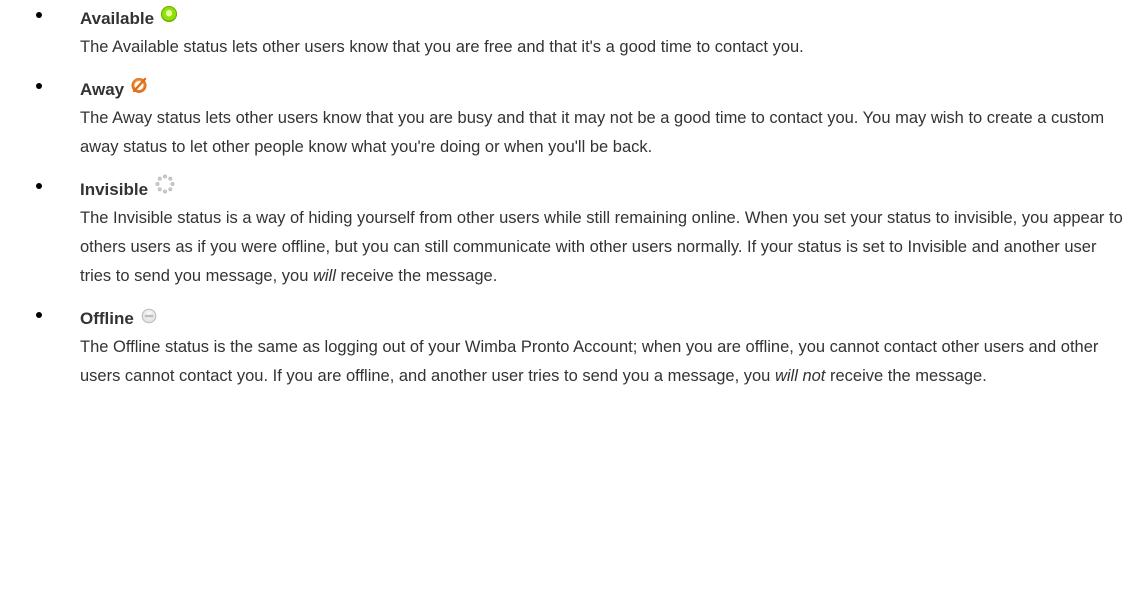  I want to click on away-icon, so click(139, 85).